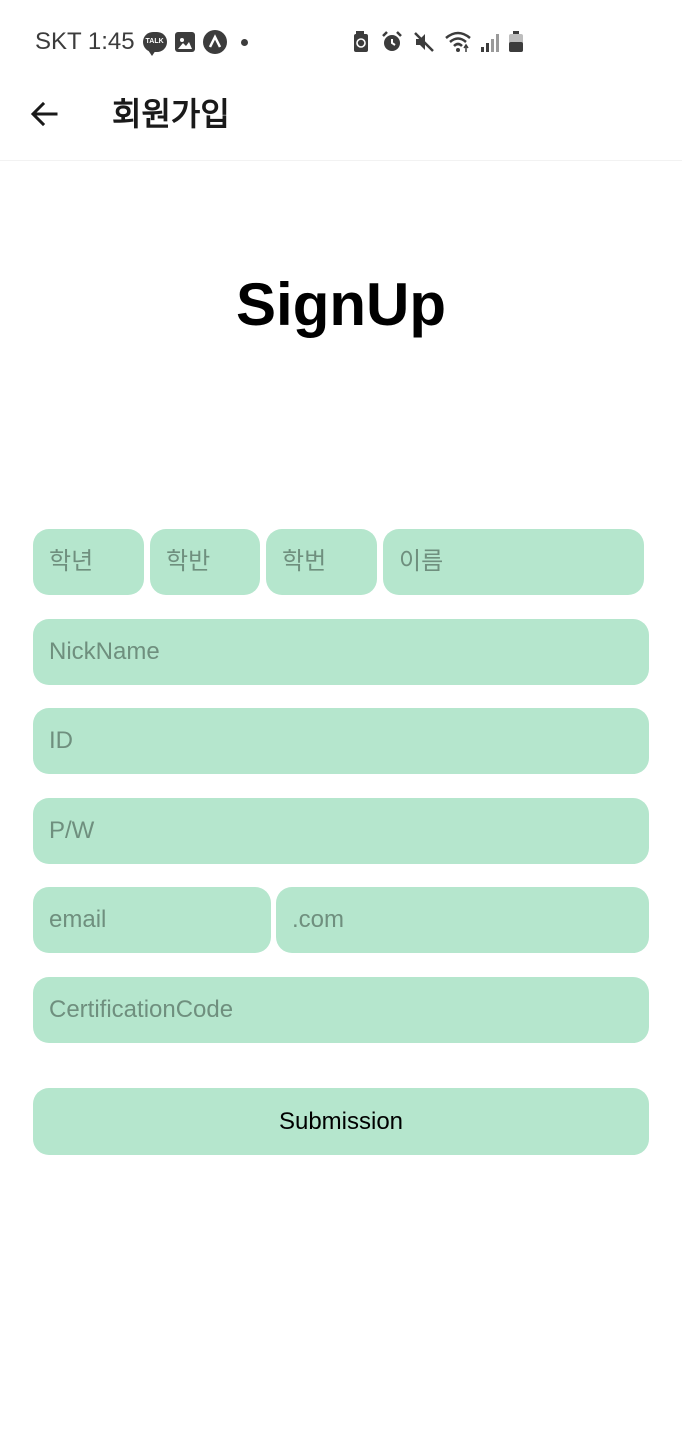  I want to click on app-bar-title: 회원가입, so click(171, 114).